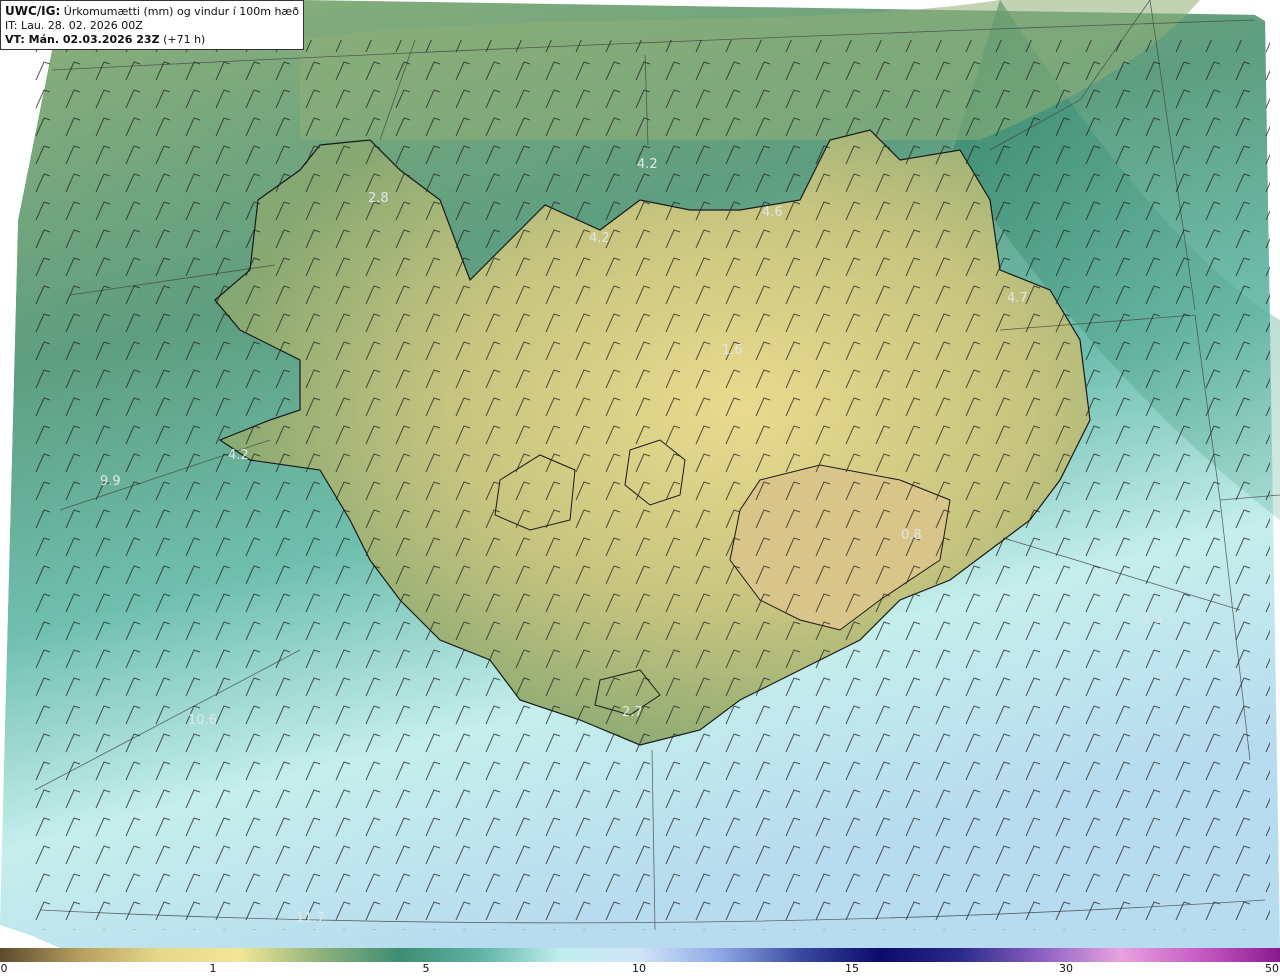 The image size is (1280, 978). Describe the element at coordinates (1017, 298) in the screenshot. I see `value-label: 4.7` at that location.